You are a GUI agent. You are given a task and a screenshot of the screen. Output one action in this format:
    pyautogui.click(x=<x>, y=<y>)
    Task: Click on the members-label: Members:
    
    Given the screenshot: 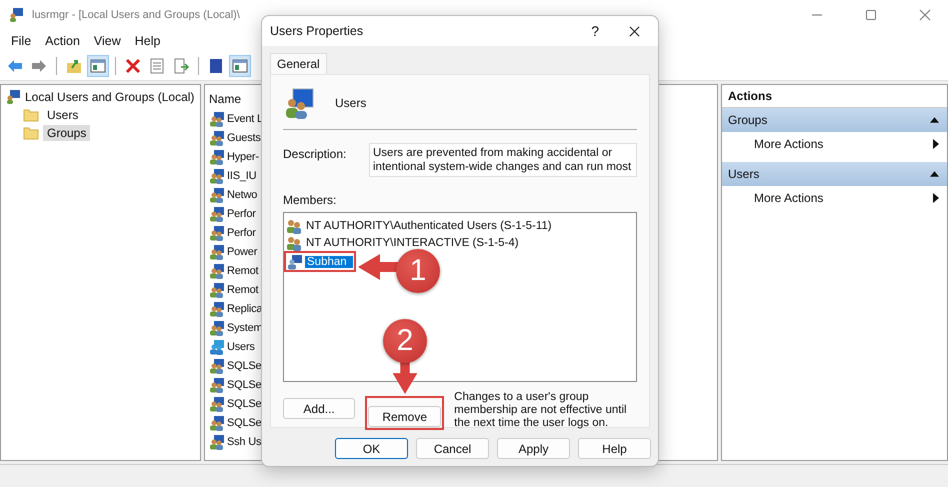 What is the action you would take?
    pyautogui.click(x=310, y=200)
    